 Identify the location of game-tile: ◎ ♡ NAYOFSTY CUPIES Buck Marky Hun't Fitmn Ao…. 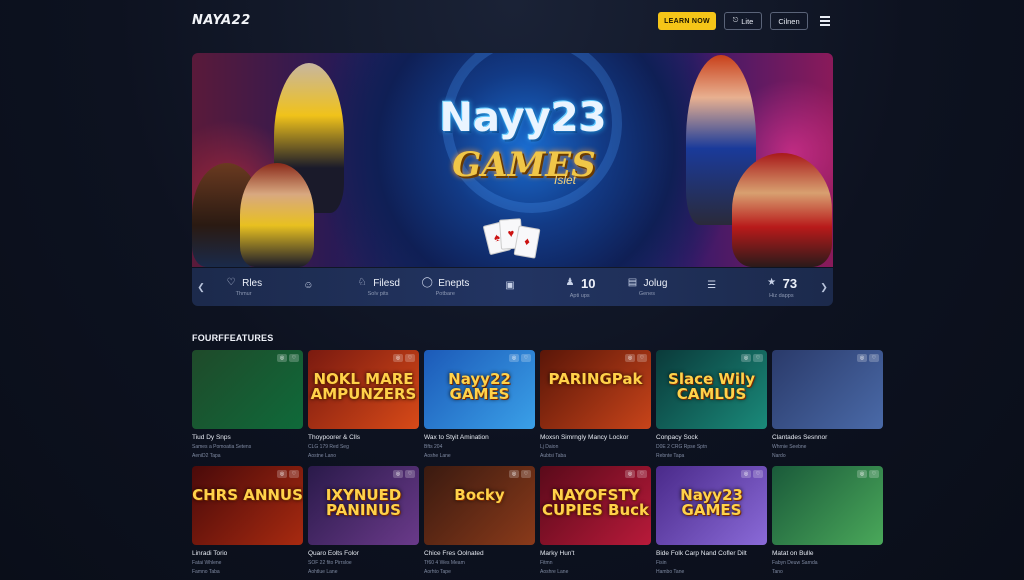
(595, 520).